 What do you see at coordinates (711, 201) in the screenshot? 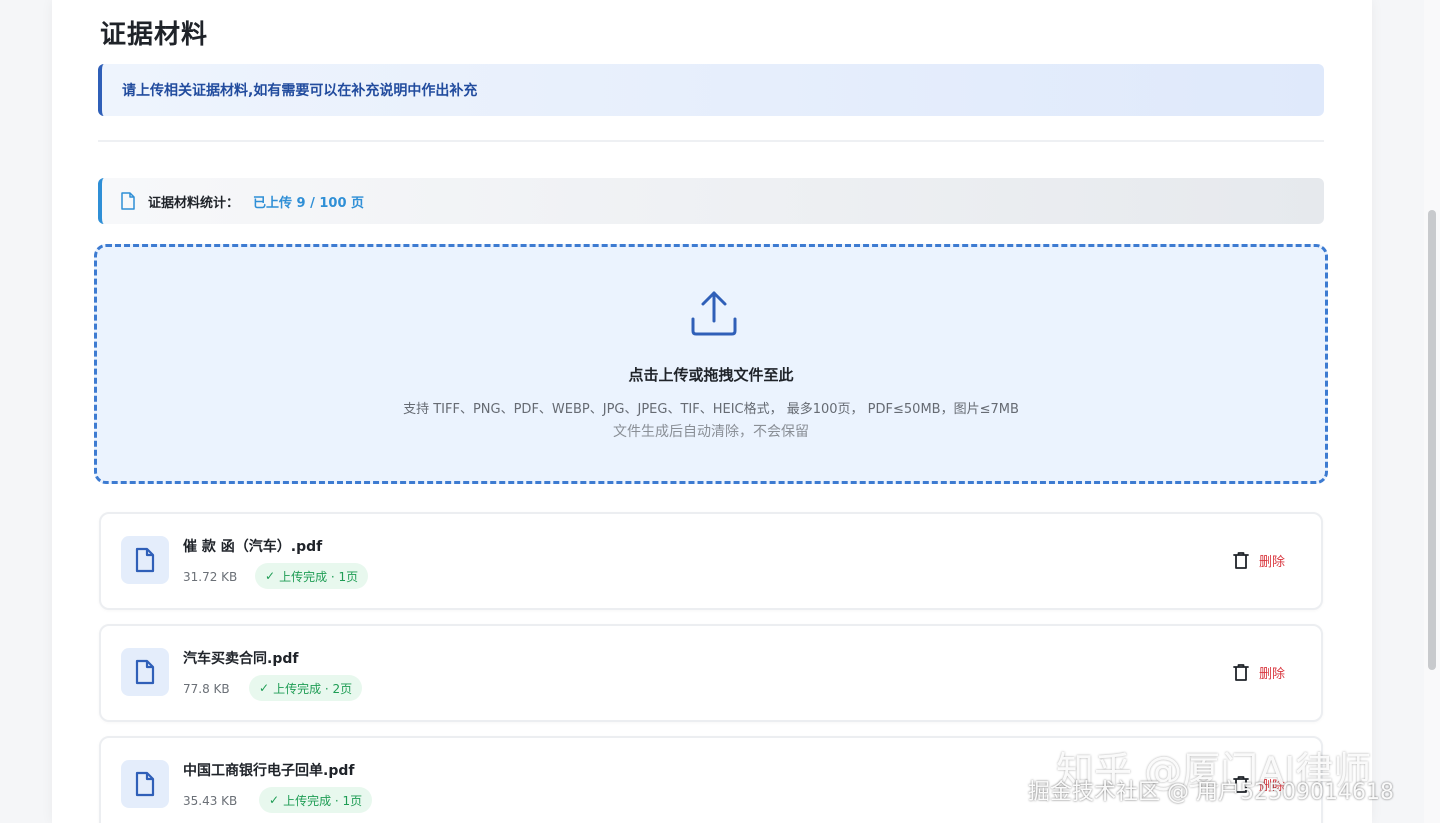
I see `stats-bar: 证据材料统计： 已上传 9 / 100 页` at bounding box center [711, 201].